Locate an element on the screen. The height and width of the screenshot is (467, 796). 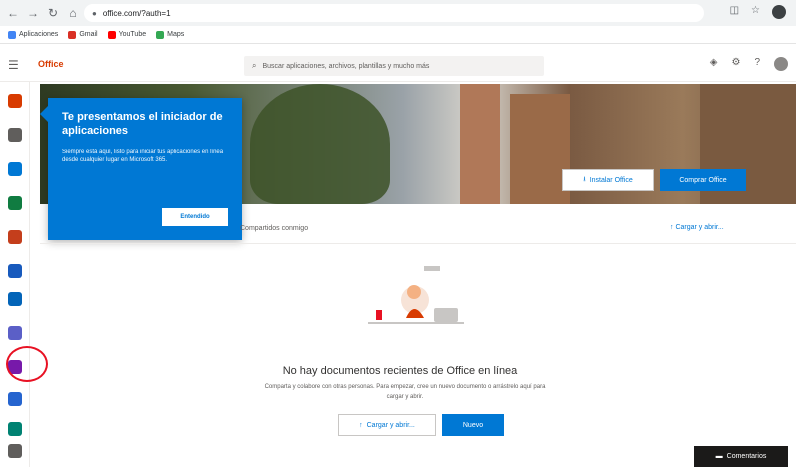
gear-icon: ⚙ is located at coordinates (735, 64).